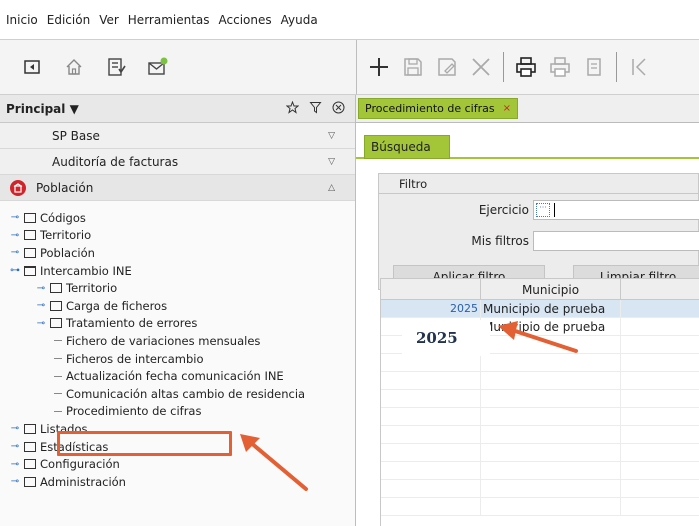 The width and height of the screenshot is (699, 526). I want to click on mail-notification-icon, so click(158, 67).